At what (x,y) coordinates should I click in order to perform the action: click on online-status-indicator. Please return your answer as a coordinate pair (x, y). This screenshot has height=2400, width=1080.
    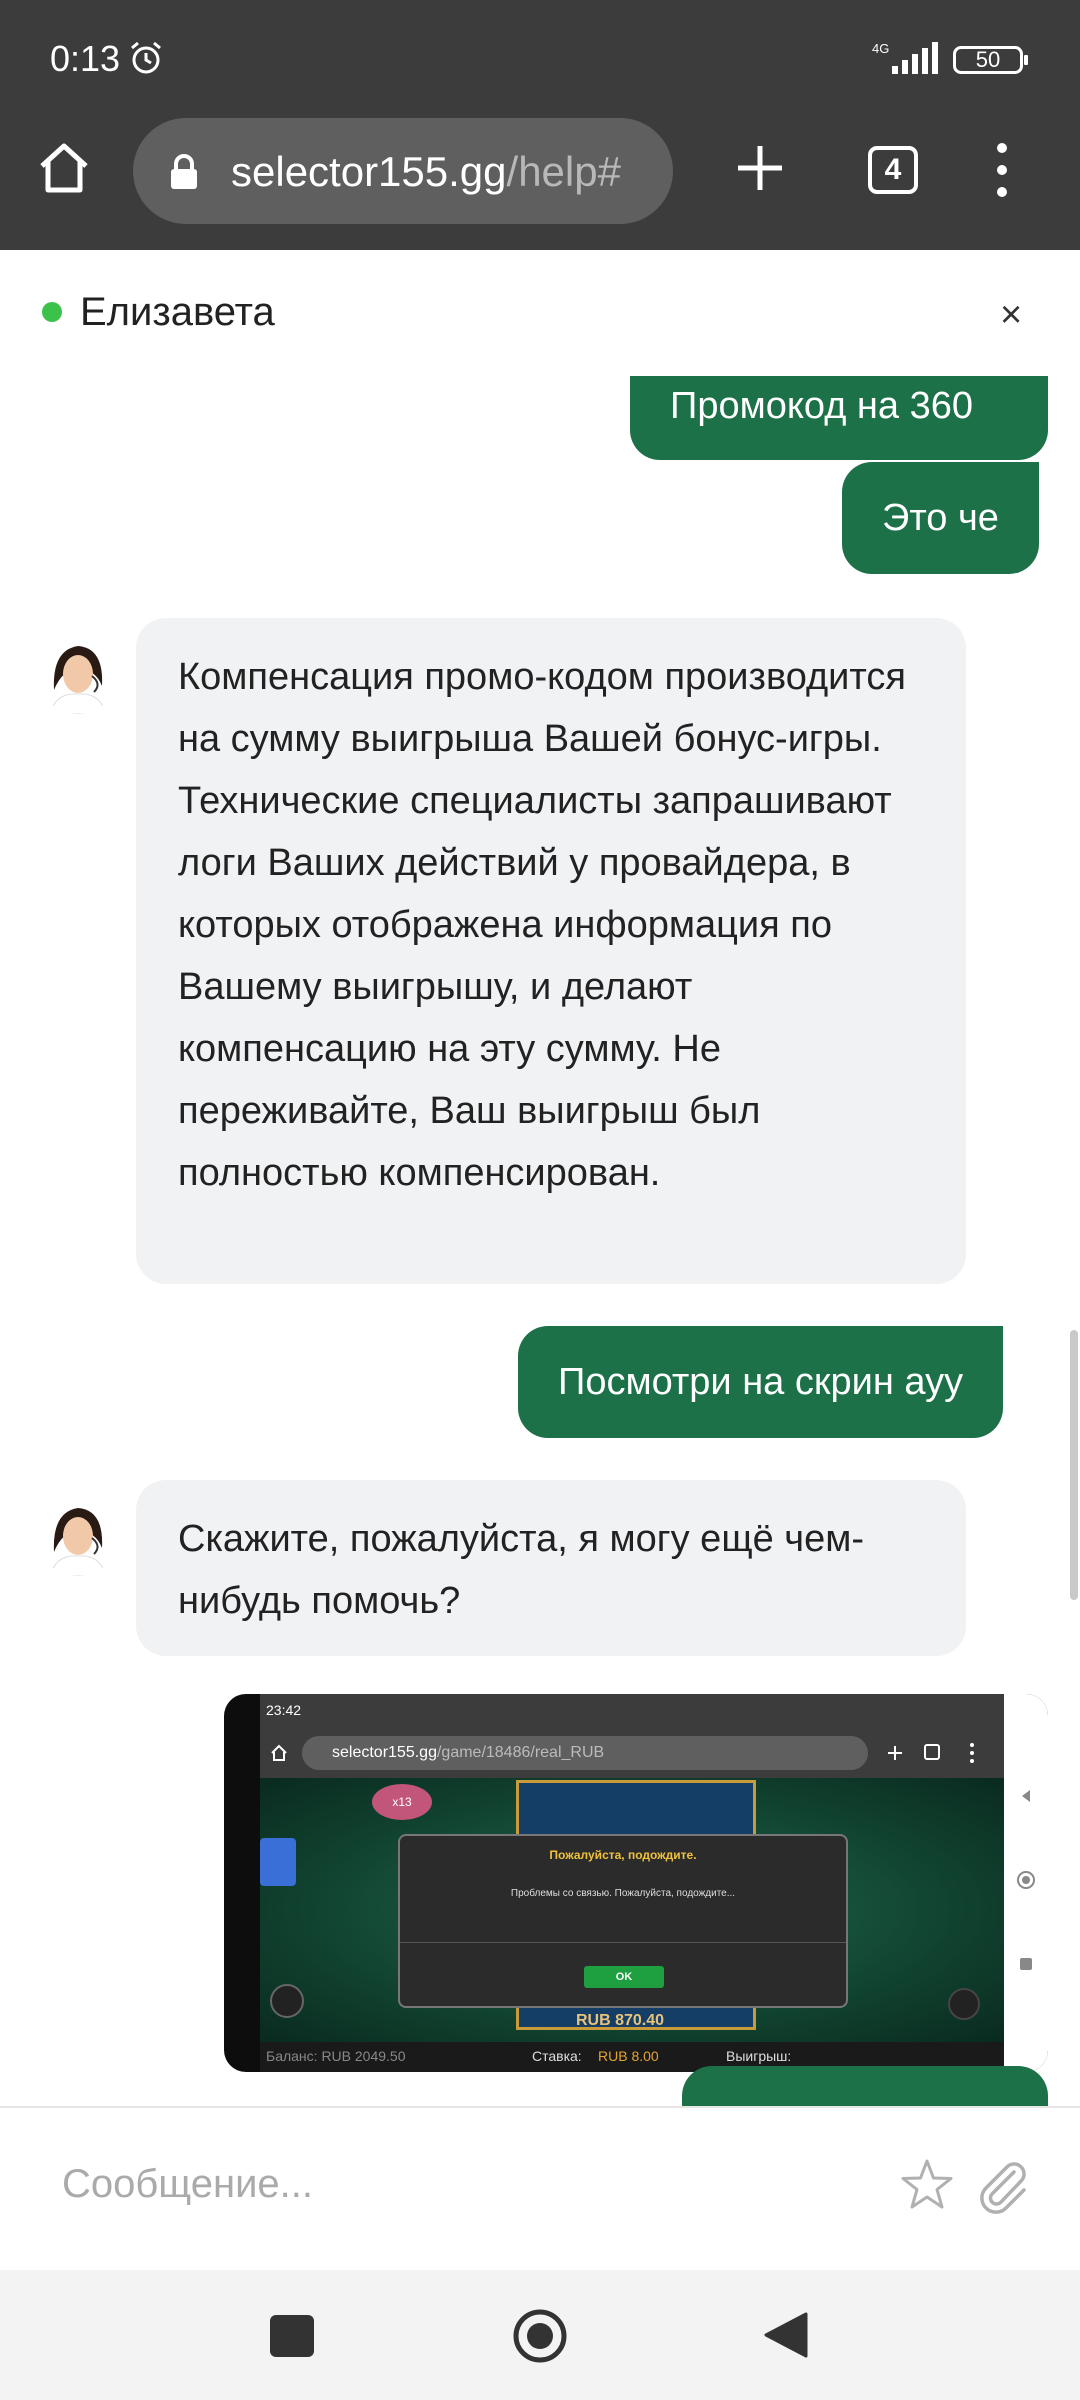
    Looking at the image, I should click on (52, 312).